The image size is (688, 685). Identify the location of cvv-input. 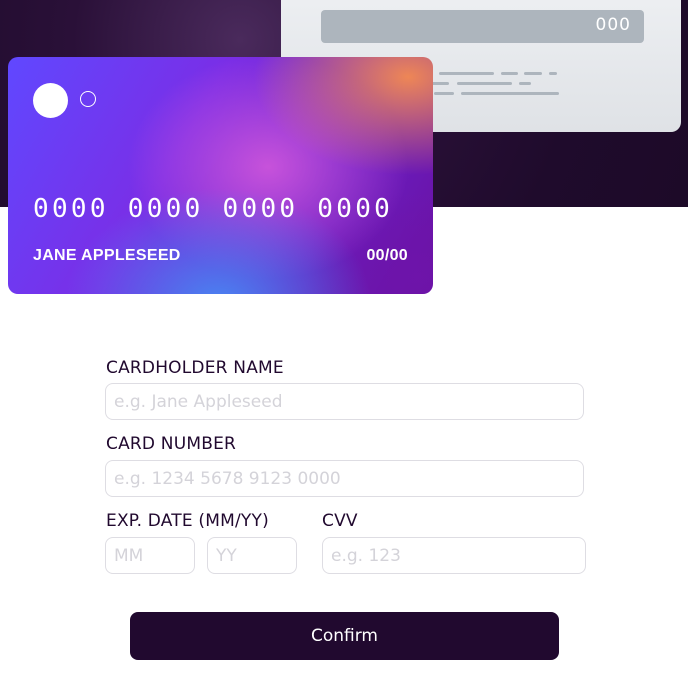
(454, 555).